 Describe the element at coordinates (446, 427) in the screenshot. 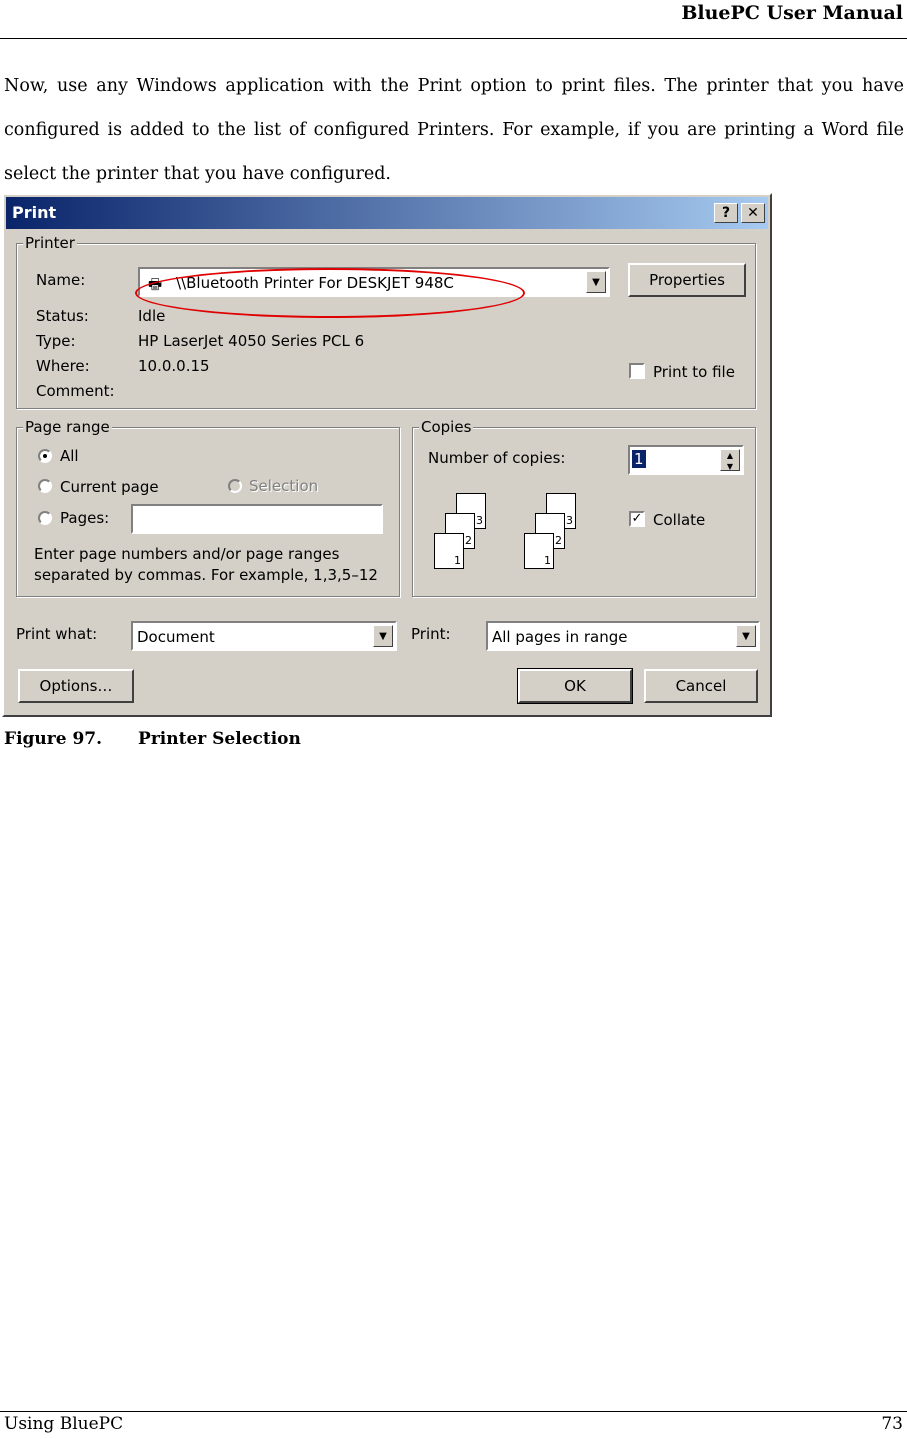

I see `copies-legend: Copies` at that location.